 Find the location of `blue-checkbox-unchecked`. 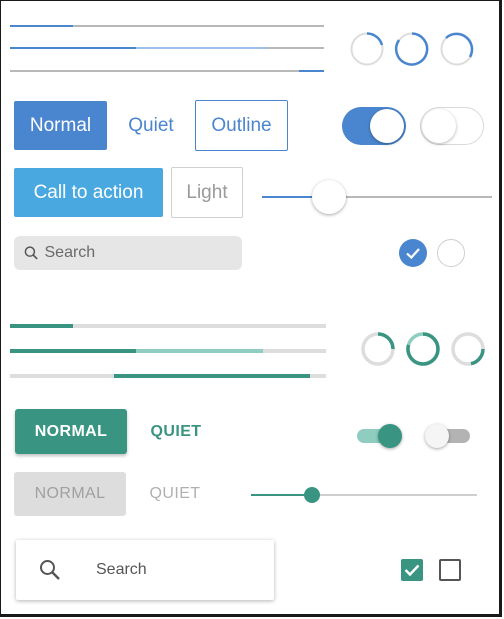

blue-checkbox-unchecked is located at coordinates (451, 253).